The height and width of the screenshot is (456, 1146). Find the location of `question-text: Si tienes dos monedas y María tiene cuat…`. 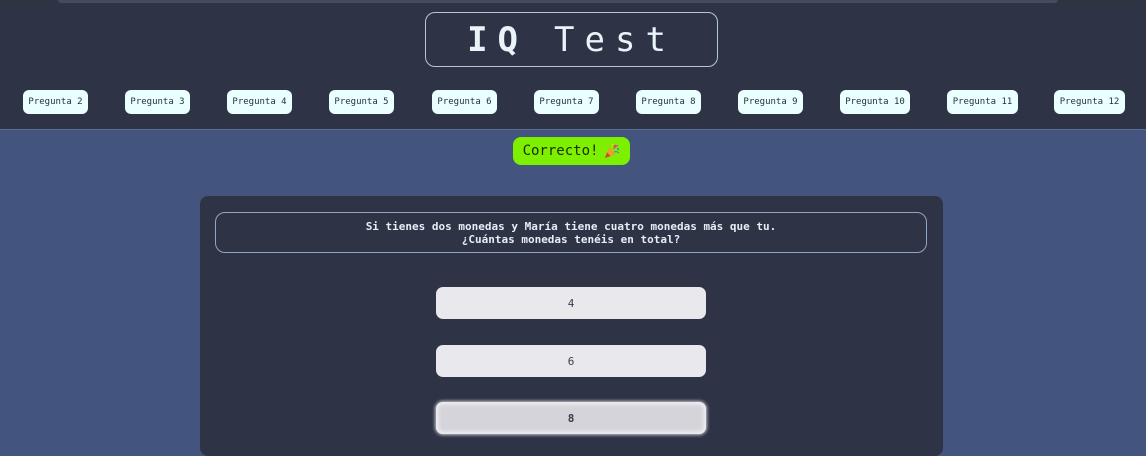

question-text: Si tienes dos monedas y María tiene cuat… is located at coordinates (571, 232).